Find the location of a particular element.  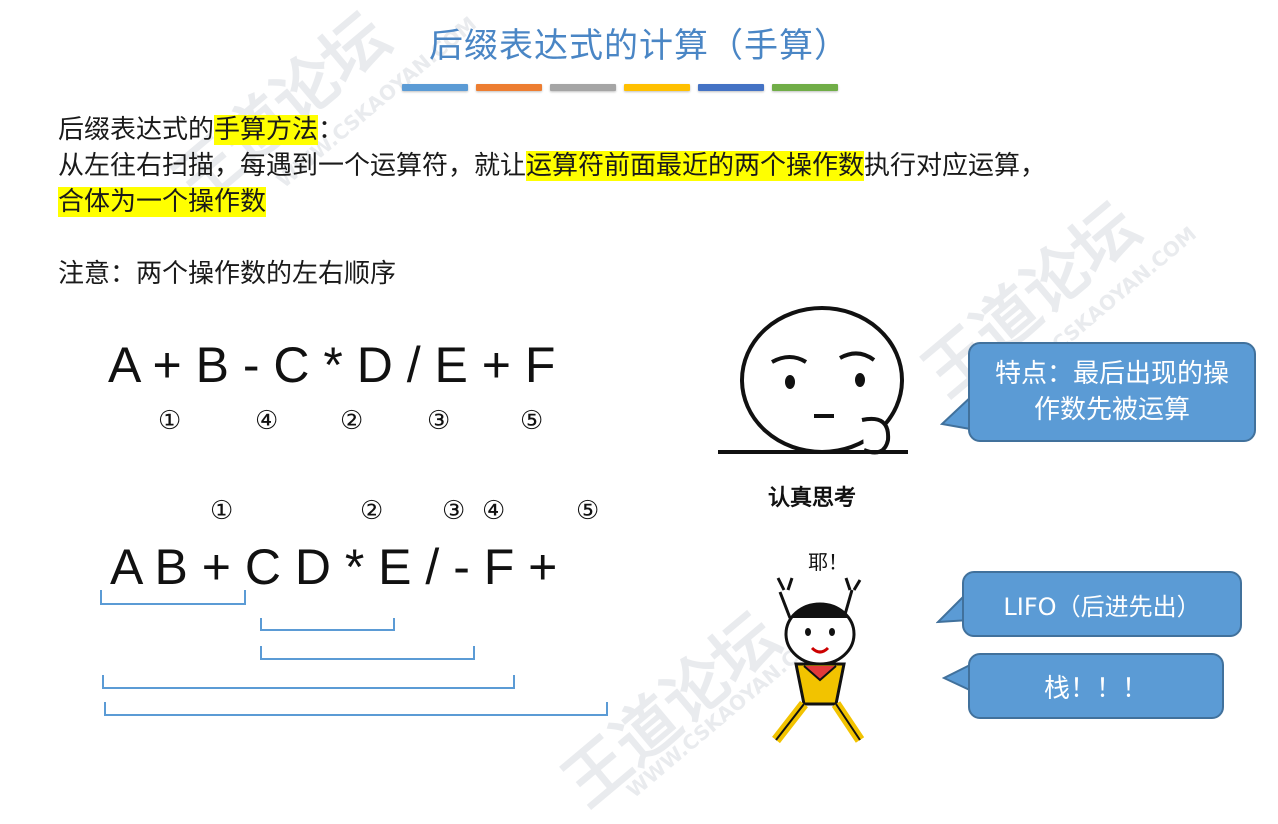

feature-bubble: 特点：最后出现的操作数先被运算 is located at coordinates (1112, 392).